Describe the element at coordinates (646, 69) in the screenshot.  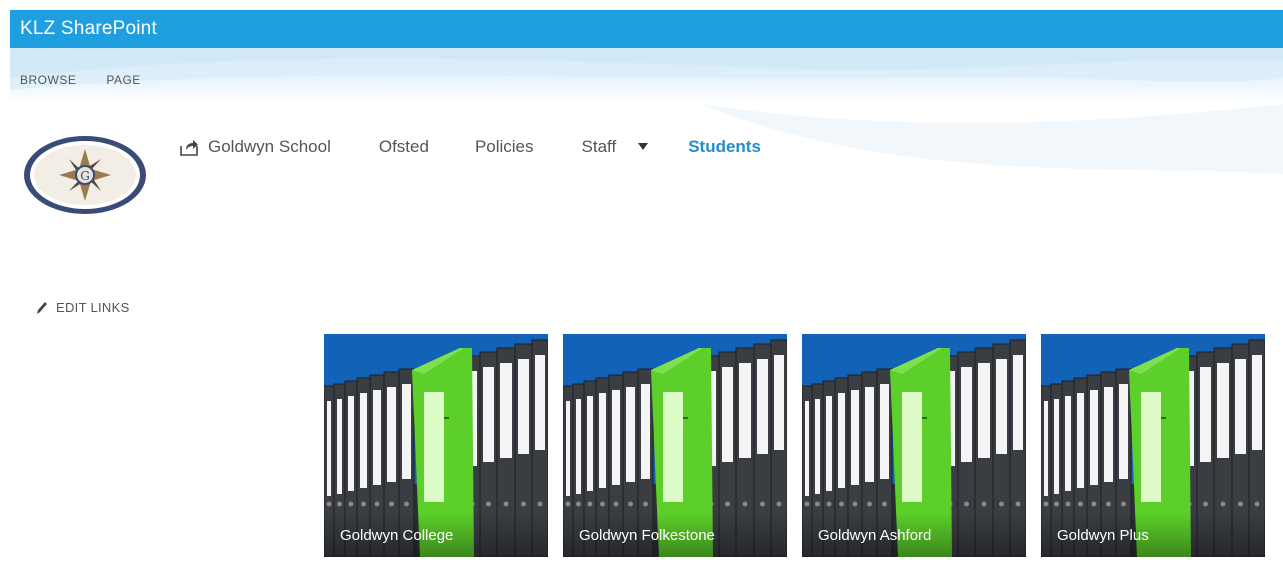
I see `ribbon-wave-decoration` at that location.